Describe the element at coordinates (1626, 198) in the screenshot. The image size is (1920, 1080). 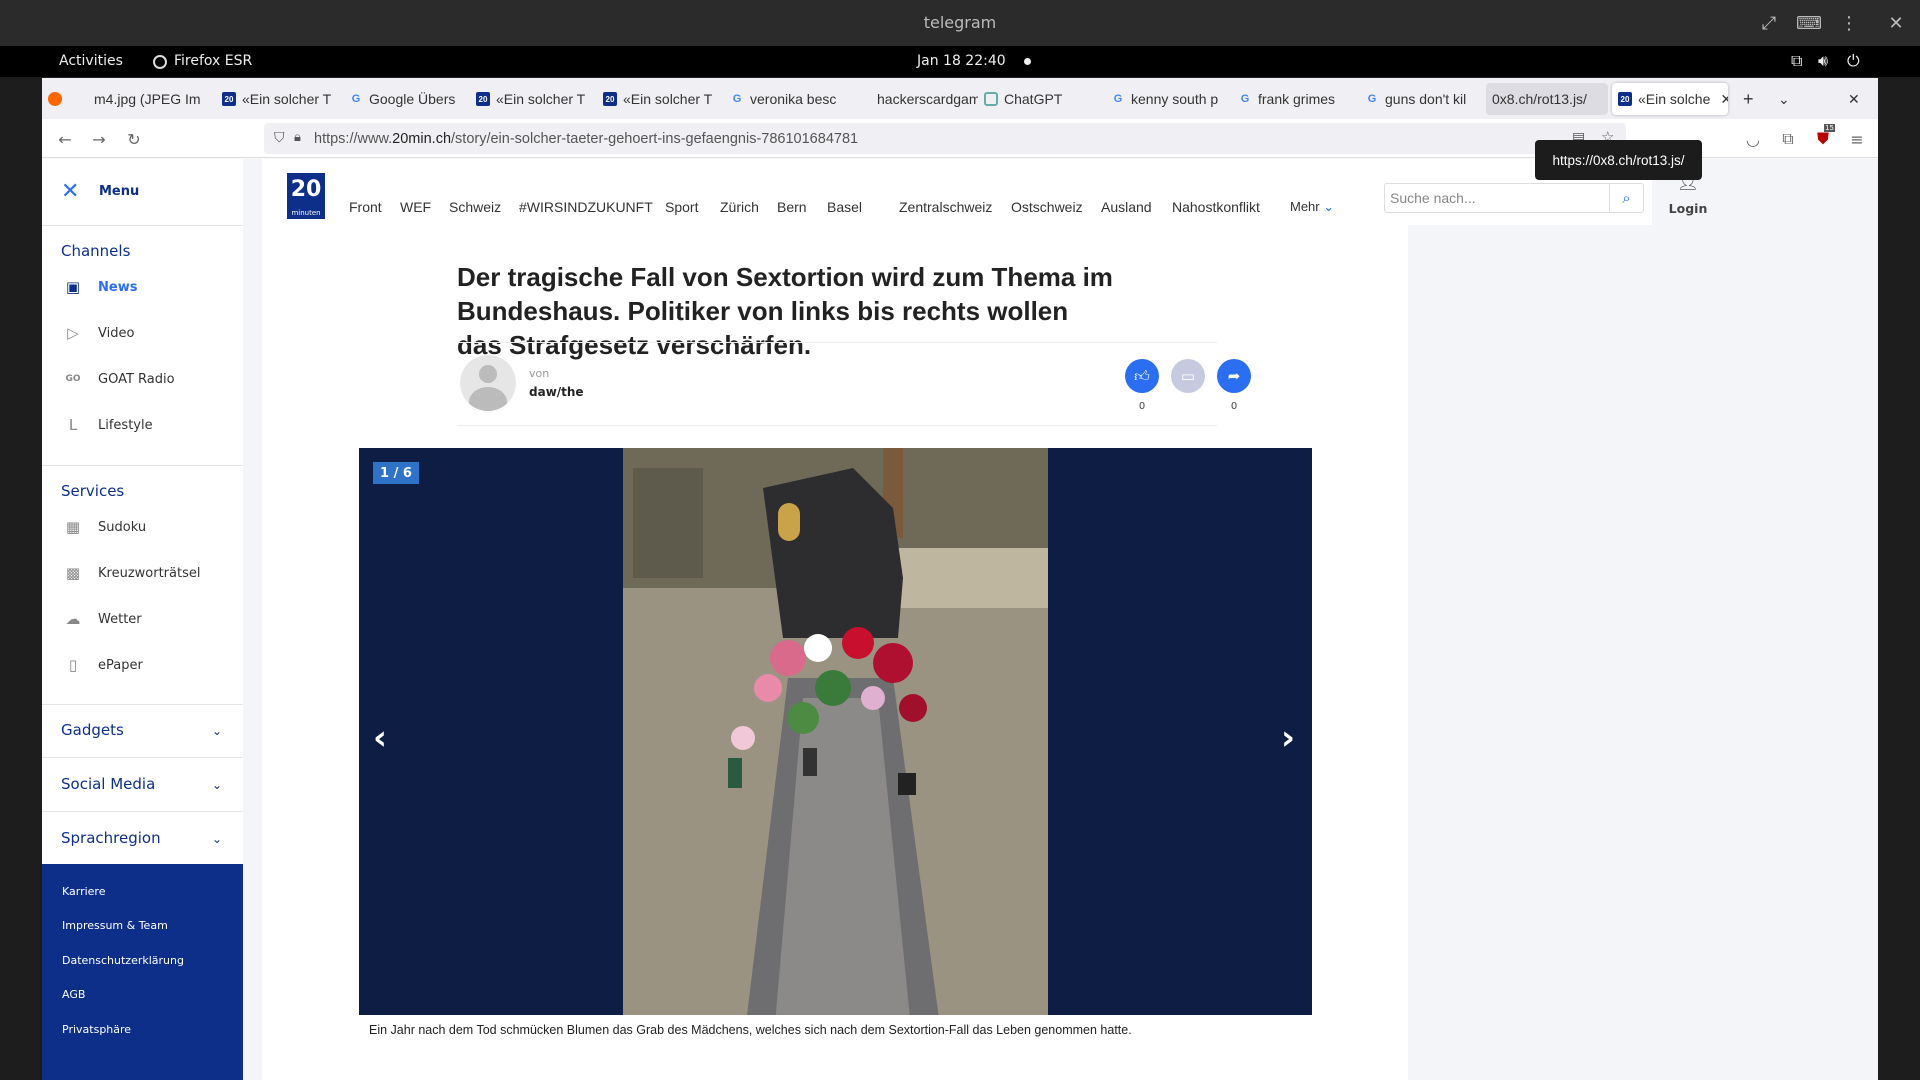
I see `search-icon: ⌕` at that location.